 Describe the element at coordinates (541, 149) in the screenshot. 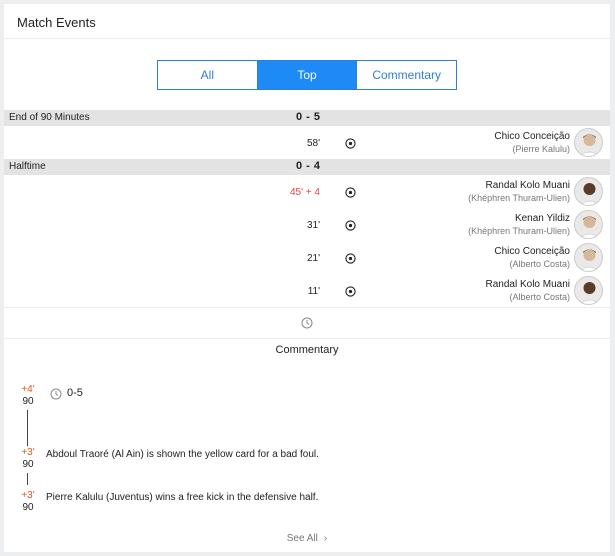

I see `assist-name: (Pierre Kalulu)` at that location.